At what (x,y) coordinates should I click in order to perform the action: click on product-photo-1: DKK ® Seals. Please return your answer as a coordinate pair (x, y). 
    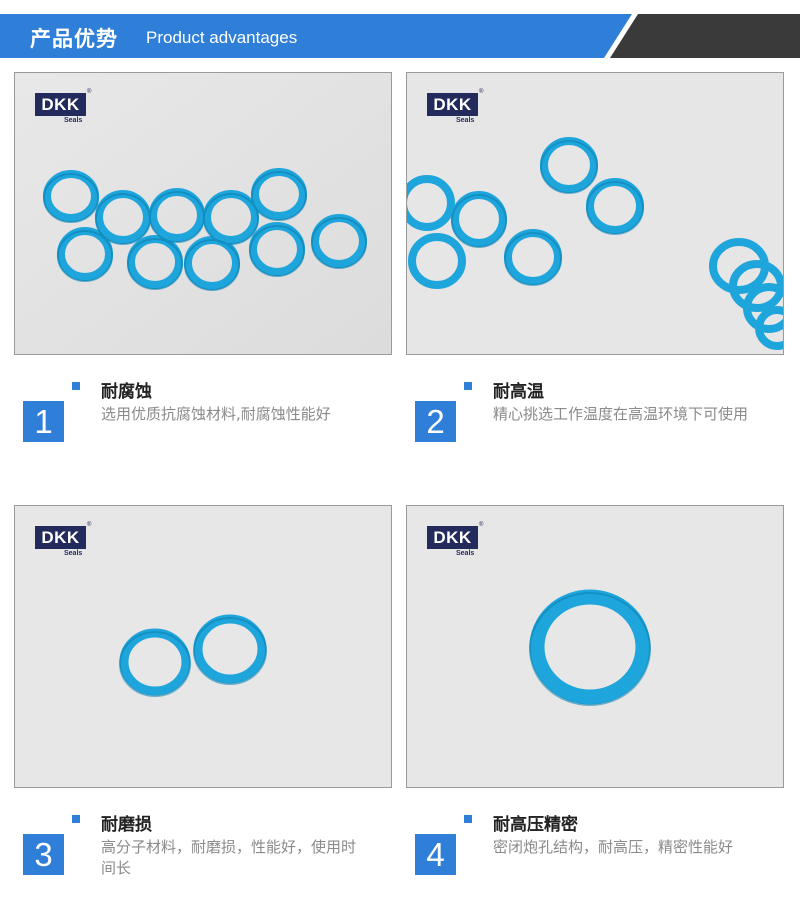
    Looking at the image, I should click on (203, 213).